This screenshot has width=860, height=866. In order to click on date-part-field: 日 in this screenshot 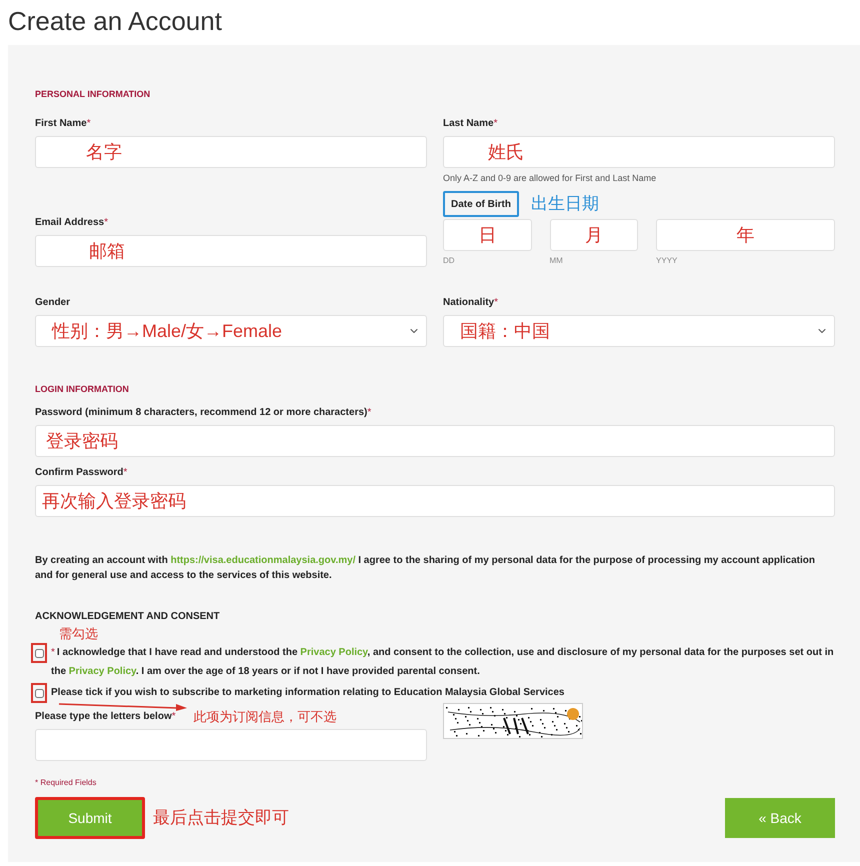, I will do `click(487, 235)`.